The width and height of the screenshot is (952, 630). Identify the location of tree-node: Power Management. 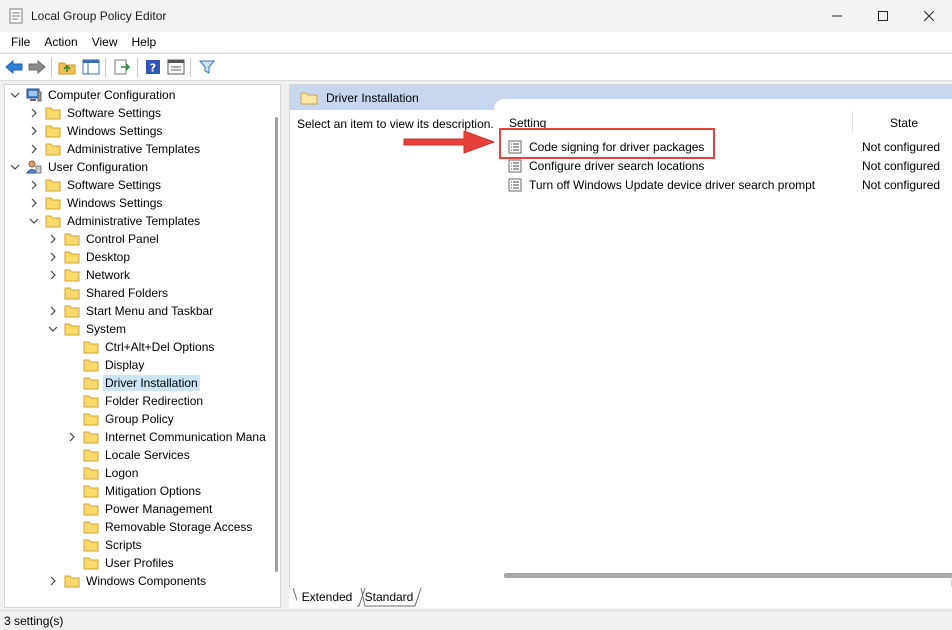
(140, 509).